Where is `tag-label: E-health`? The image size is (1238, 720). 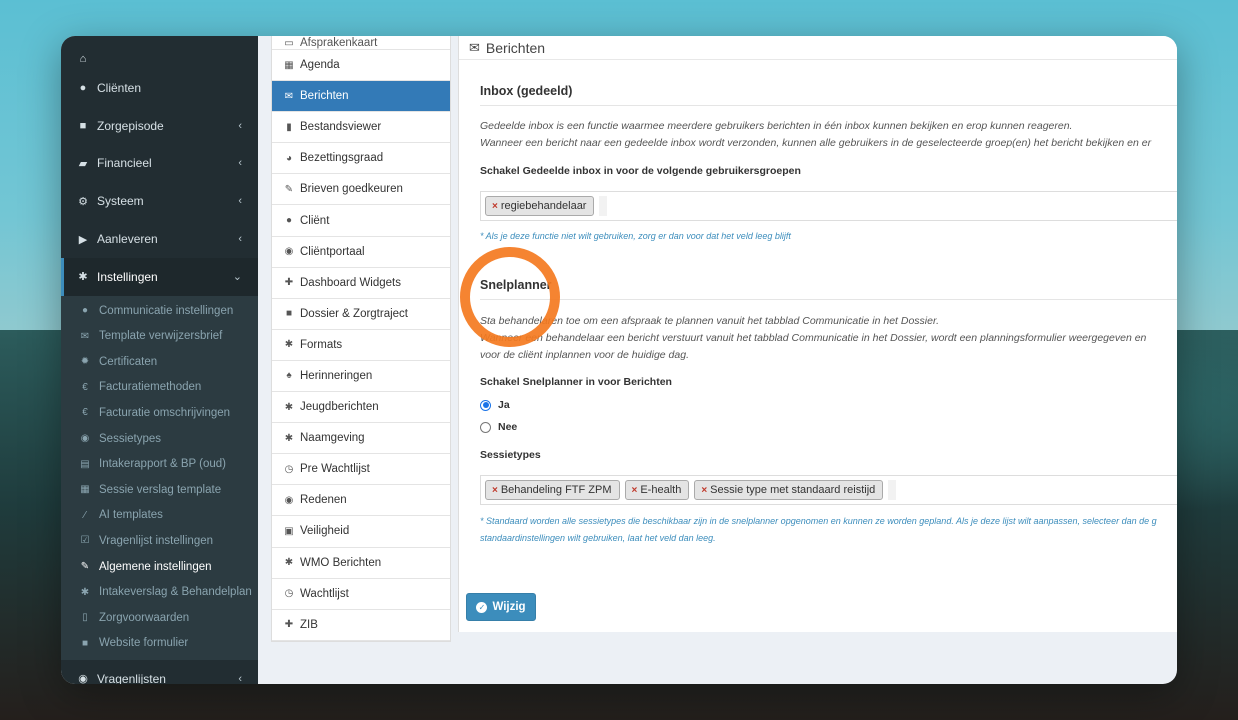
tag-label: E-health is located at coordinates (661, 490).